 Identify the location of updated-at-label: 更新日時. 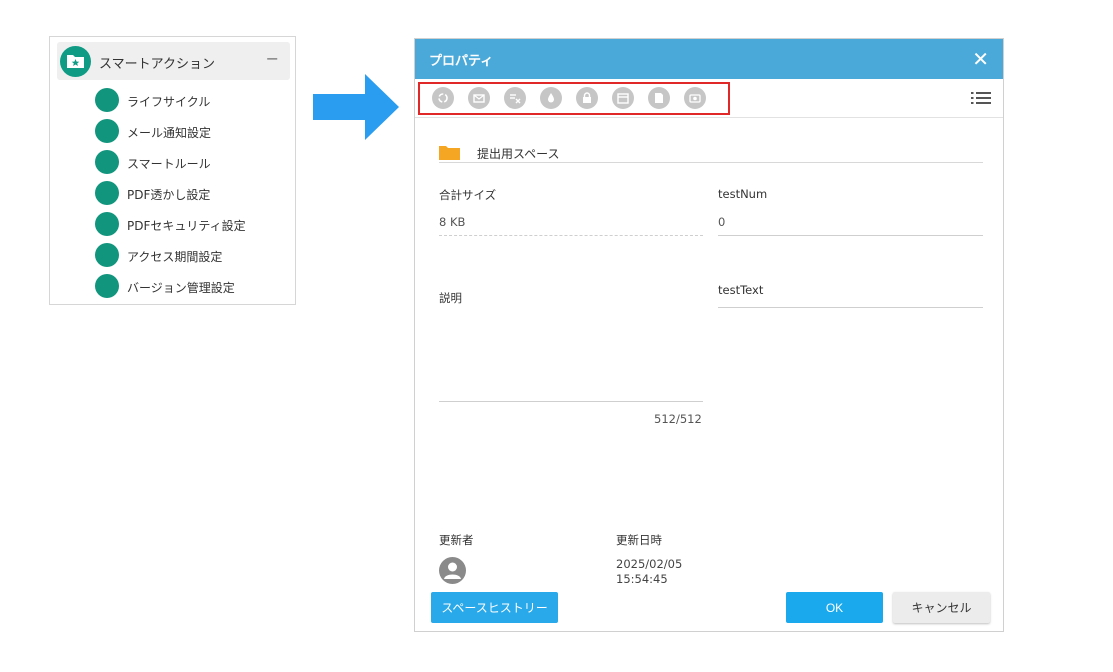
(639, 540).